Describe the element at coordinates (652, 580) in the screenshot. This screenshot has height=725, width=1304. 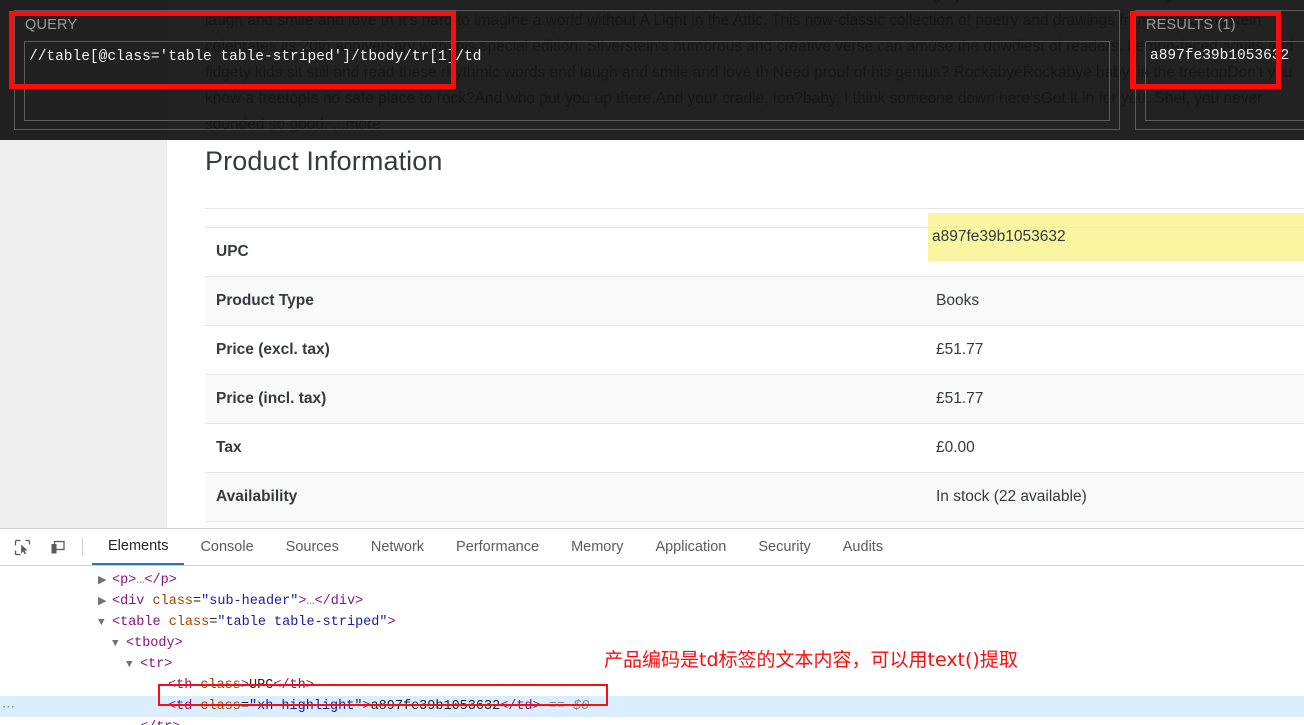
I see `dom-tree-row: ▶ <p>…</p>` at that location.